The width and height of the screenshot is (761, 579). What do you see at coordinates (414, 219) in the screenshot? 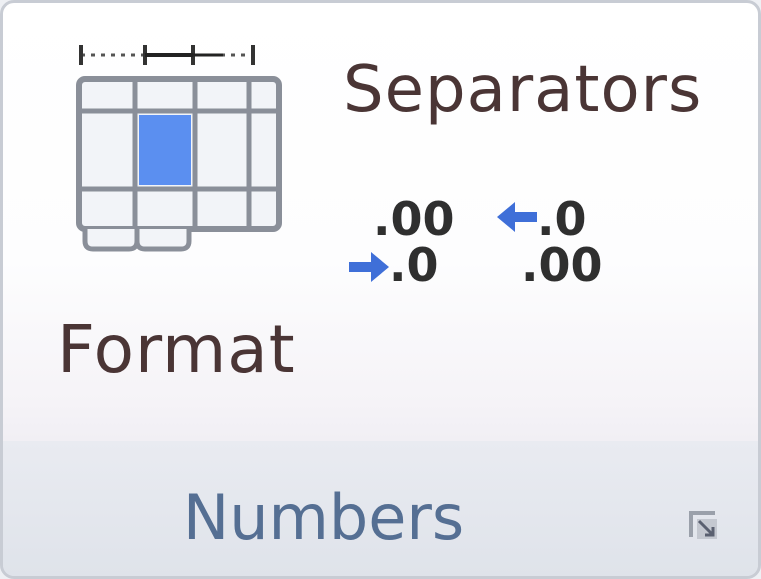
I see `increase-decimal-top-text: .00` at bounding box center [414, 219].